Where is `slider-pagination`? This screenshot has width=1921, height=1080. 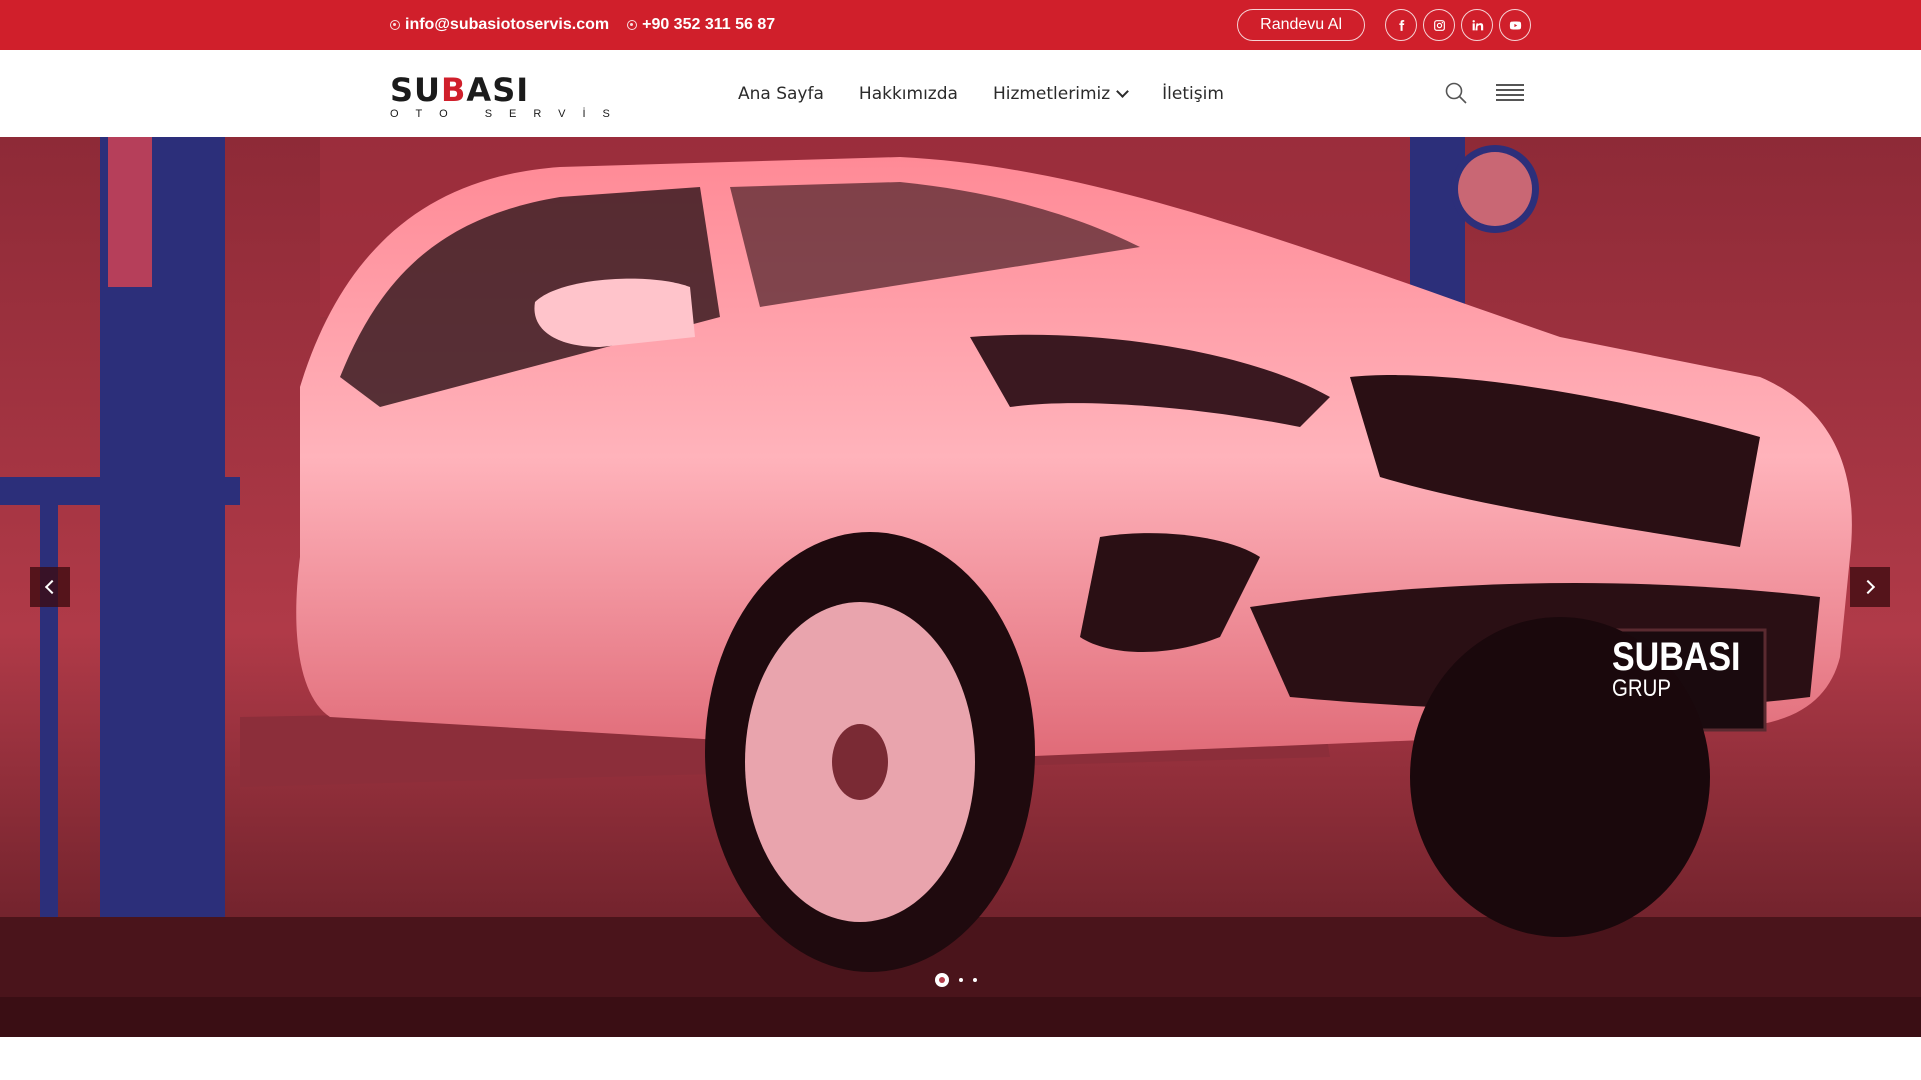
slider-pagination is located at coordinates (956, 980).